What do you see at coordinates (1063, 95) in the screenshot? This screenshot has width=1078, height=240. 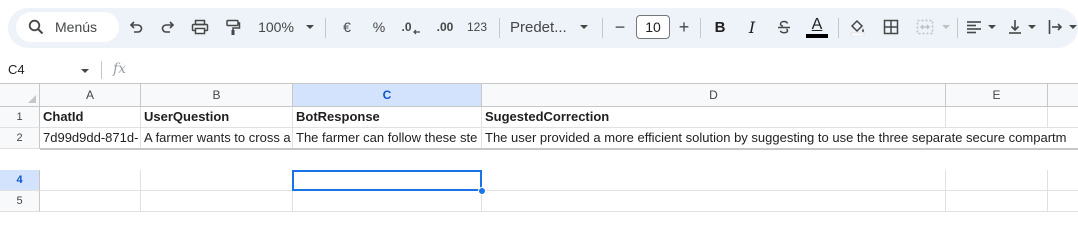 I see `column-header-f` at bounding box center [1063, 95].